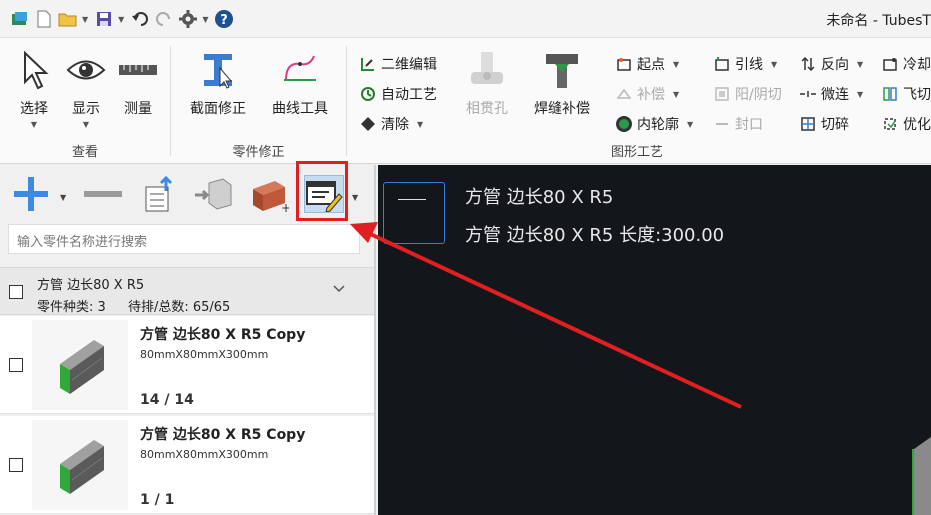 The width and height of the screenshot is (931, 515). Describe the element at coordinates (420, 124) in the screenshot. I see `clear-dropdown-icon: ▼` at that location.